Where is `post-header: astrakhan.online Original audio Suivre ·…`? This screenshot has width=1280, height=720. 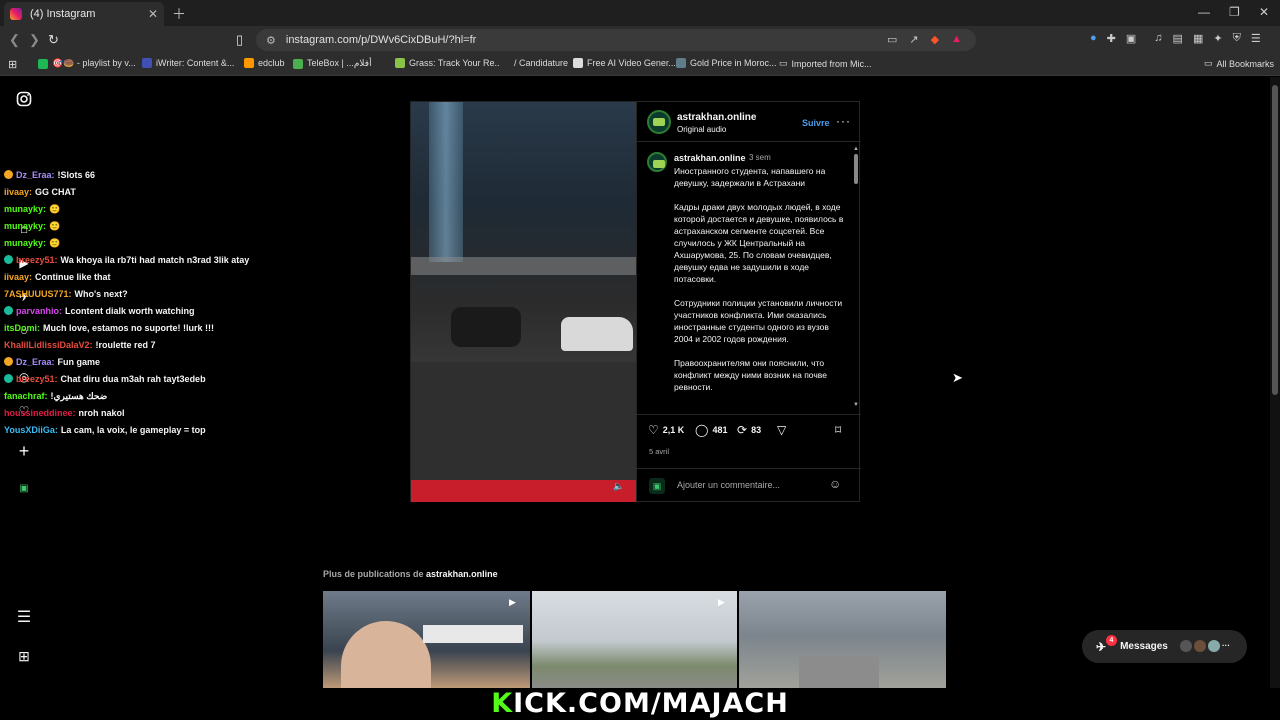 post-header: astrakhan.online Original audio Suivre ·… is located at coordinates (749, 122).